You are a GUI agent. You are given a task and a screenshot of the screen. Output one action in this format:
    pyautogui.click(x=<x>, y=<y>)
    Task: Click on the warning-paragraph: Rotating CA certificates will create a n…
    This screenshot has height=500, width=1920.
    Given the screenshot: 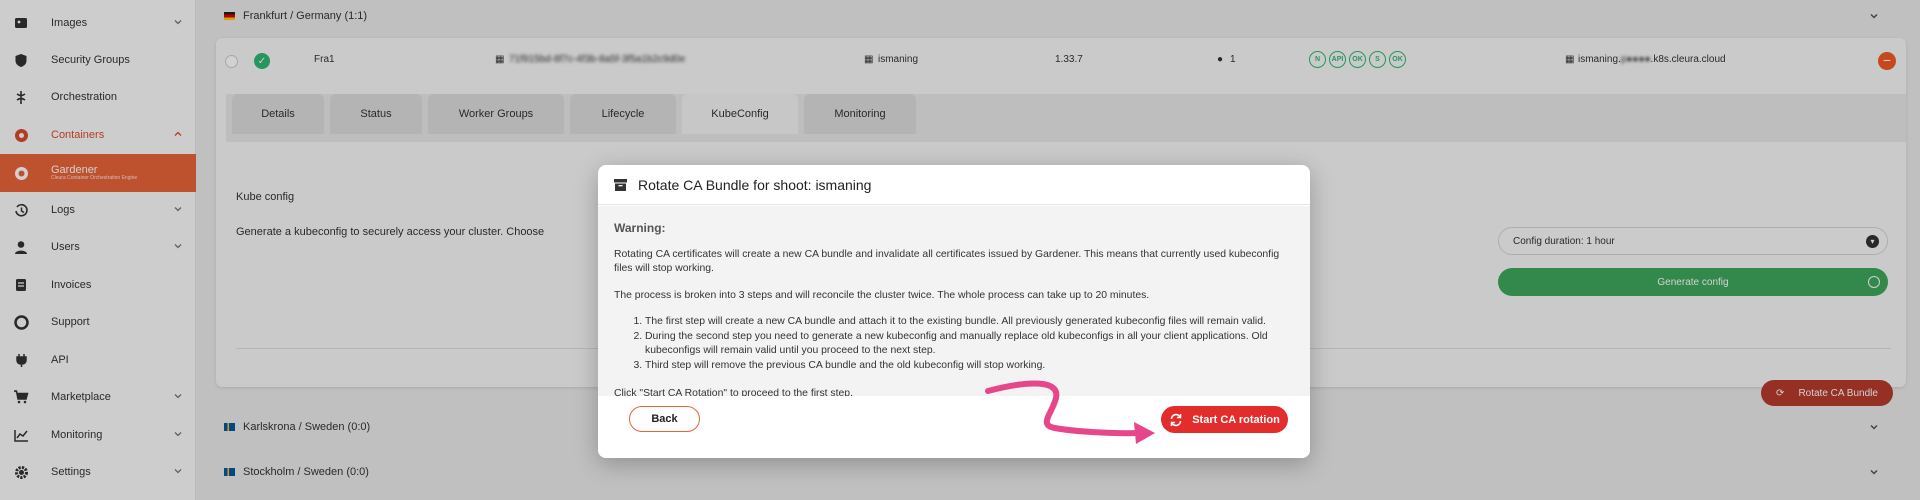 What is the action you would take?
    pyautogui.click(x=947, y=261)
    